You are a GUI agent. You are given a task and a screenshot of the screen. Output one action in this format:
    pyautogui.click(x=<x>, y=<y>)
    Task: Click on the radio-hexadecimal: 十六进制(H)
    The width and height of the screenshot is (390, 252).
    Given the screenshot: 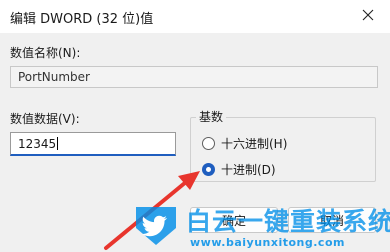 What is the action you would take?
    pyautogui.click(x=244, y=143)
    